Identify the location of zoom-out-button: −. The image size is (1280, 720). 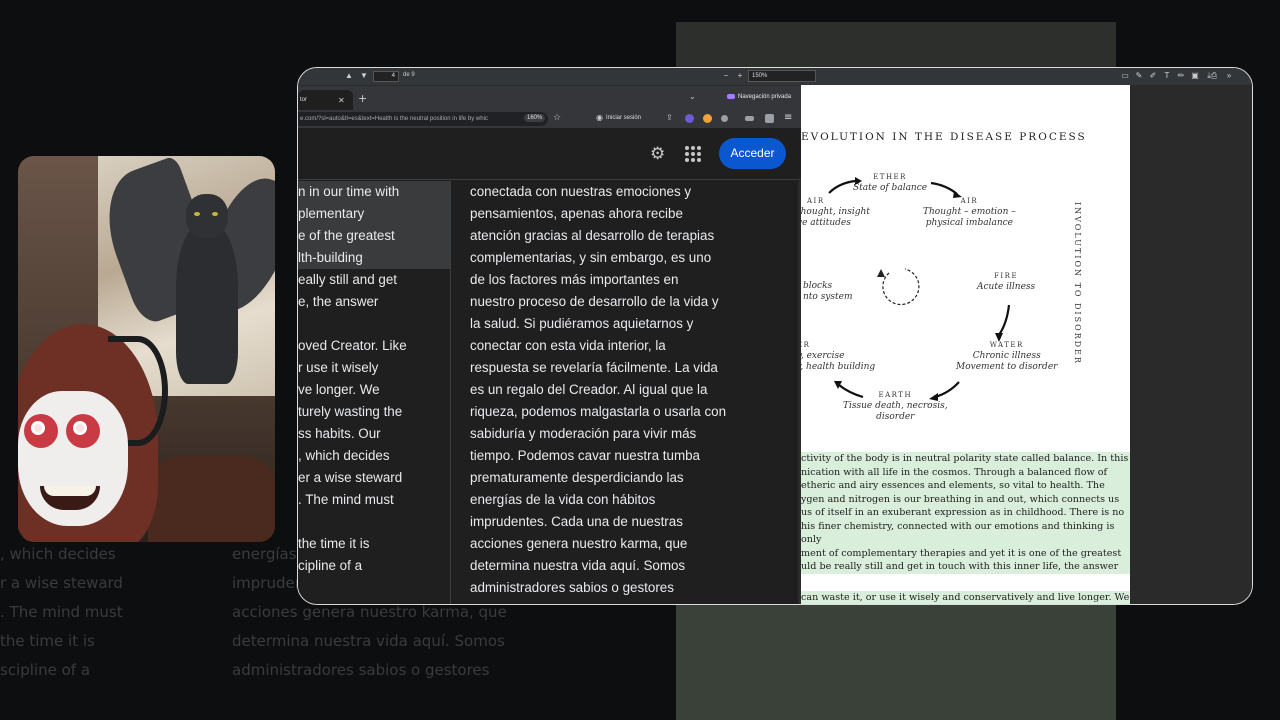
(726, 76).